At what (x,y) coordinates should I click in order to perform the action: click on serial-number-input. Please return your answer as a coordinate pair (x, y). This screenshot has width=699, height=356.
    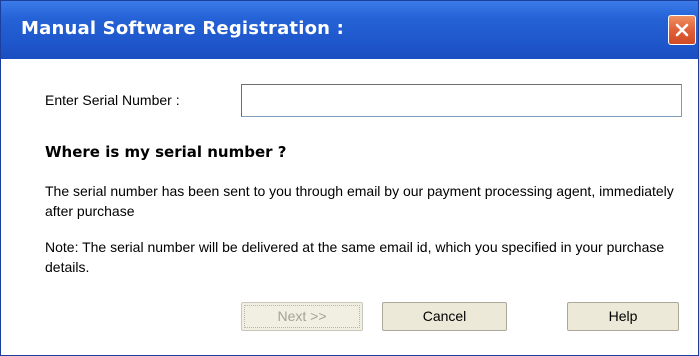
    Looking at the image, I should click on (461, 100).